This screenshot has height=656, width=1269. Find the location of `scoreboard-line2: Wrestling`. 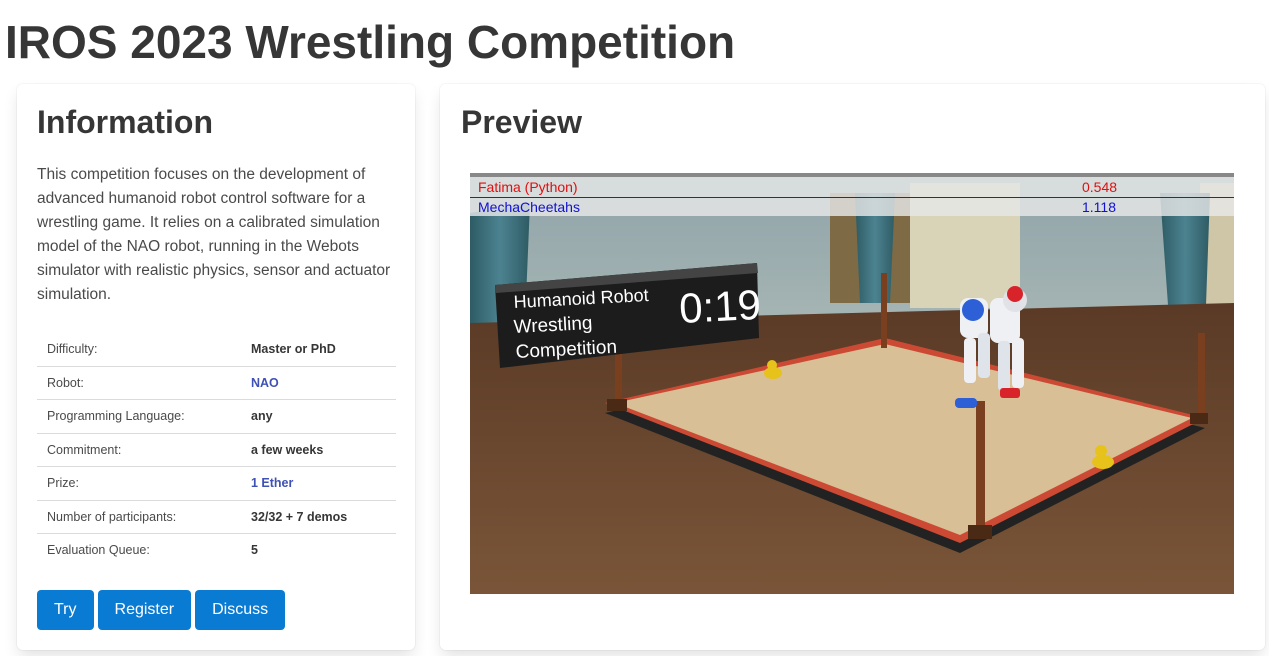

scoreboard-line2: Wrestling is located at coordinates (553, 325).